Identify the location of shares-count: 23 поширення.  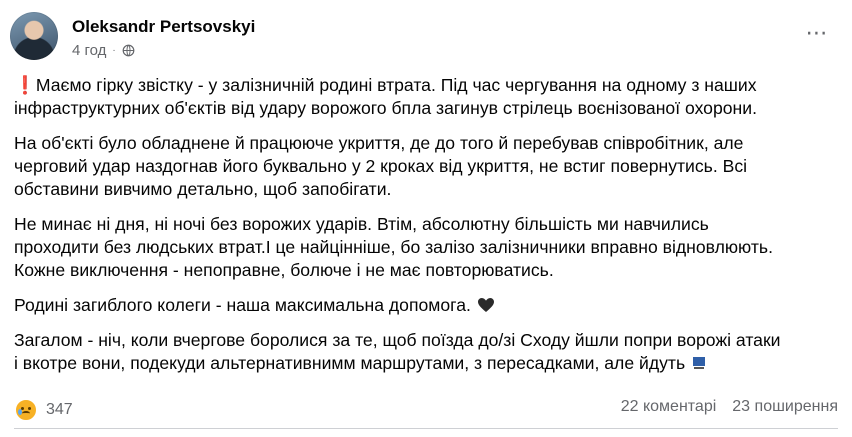
(785, 407).